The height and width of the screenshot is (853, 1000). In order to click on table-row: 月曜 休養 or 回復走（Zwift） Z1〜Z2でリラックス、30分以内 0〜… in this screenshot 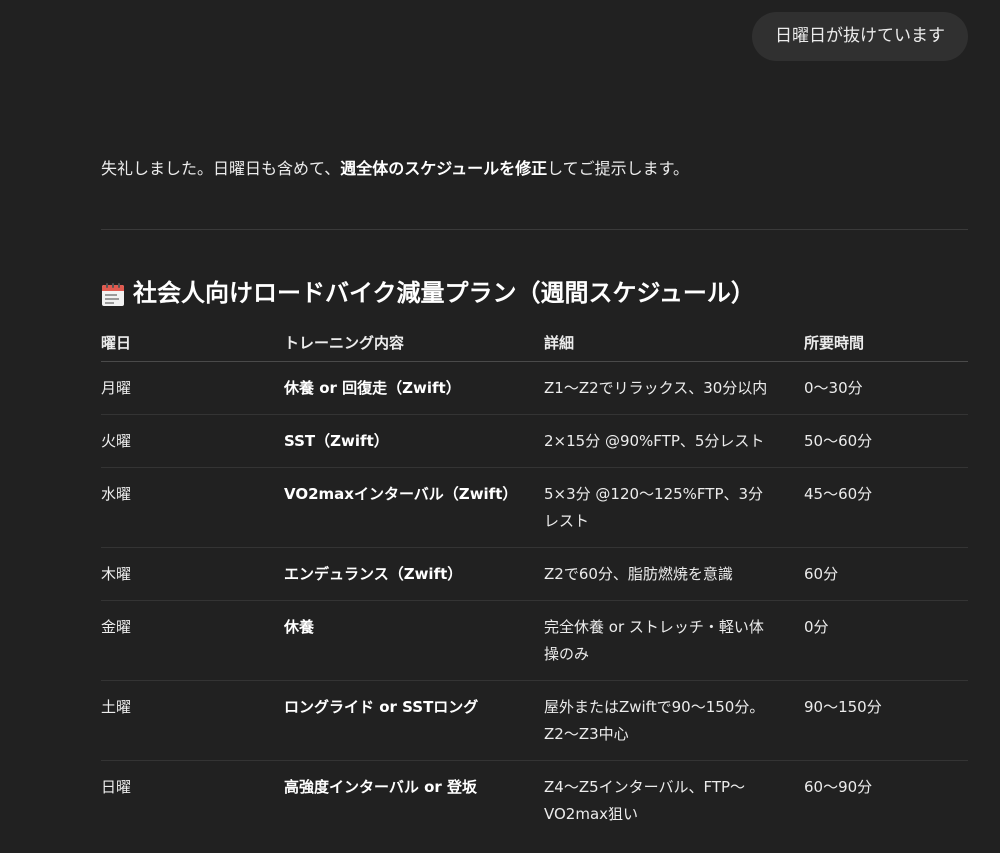, I will do `click(534, 388)`.